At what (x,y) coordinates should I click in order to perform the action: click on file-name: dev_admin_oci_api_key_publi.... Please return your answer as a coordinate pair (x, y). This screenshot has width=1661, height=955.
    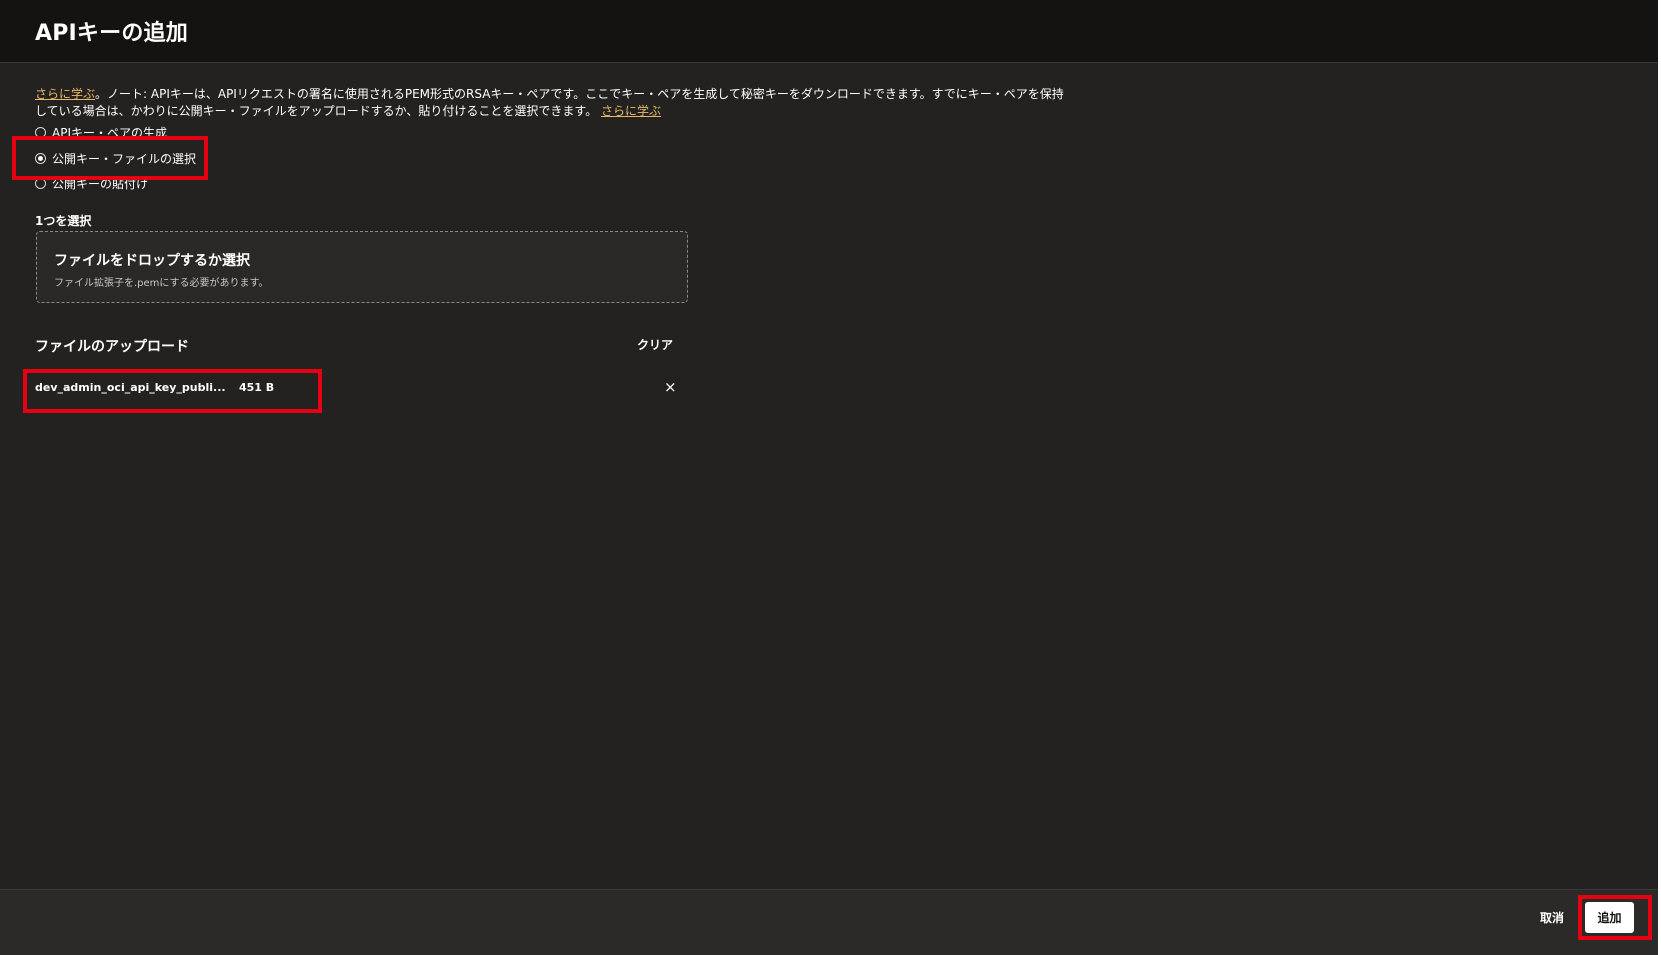
    Looking at the image, I should click on (130, 387).